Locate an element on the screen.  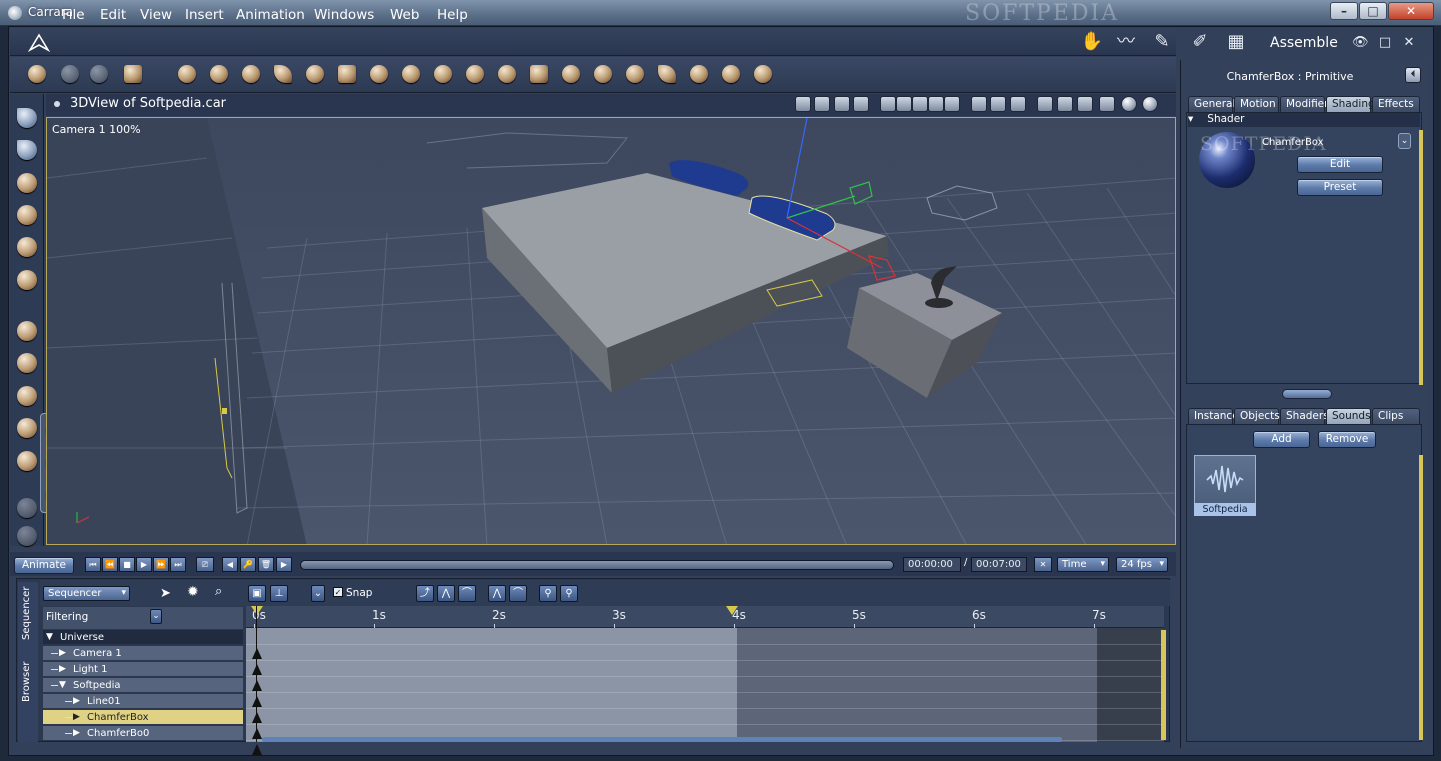
sounds-scrollbar is located at coordinates (1421, 597).